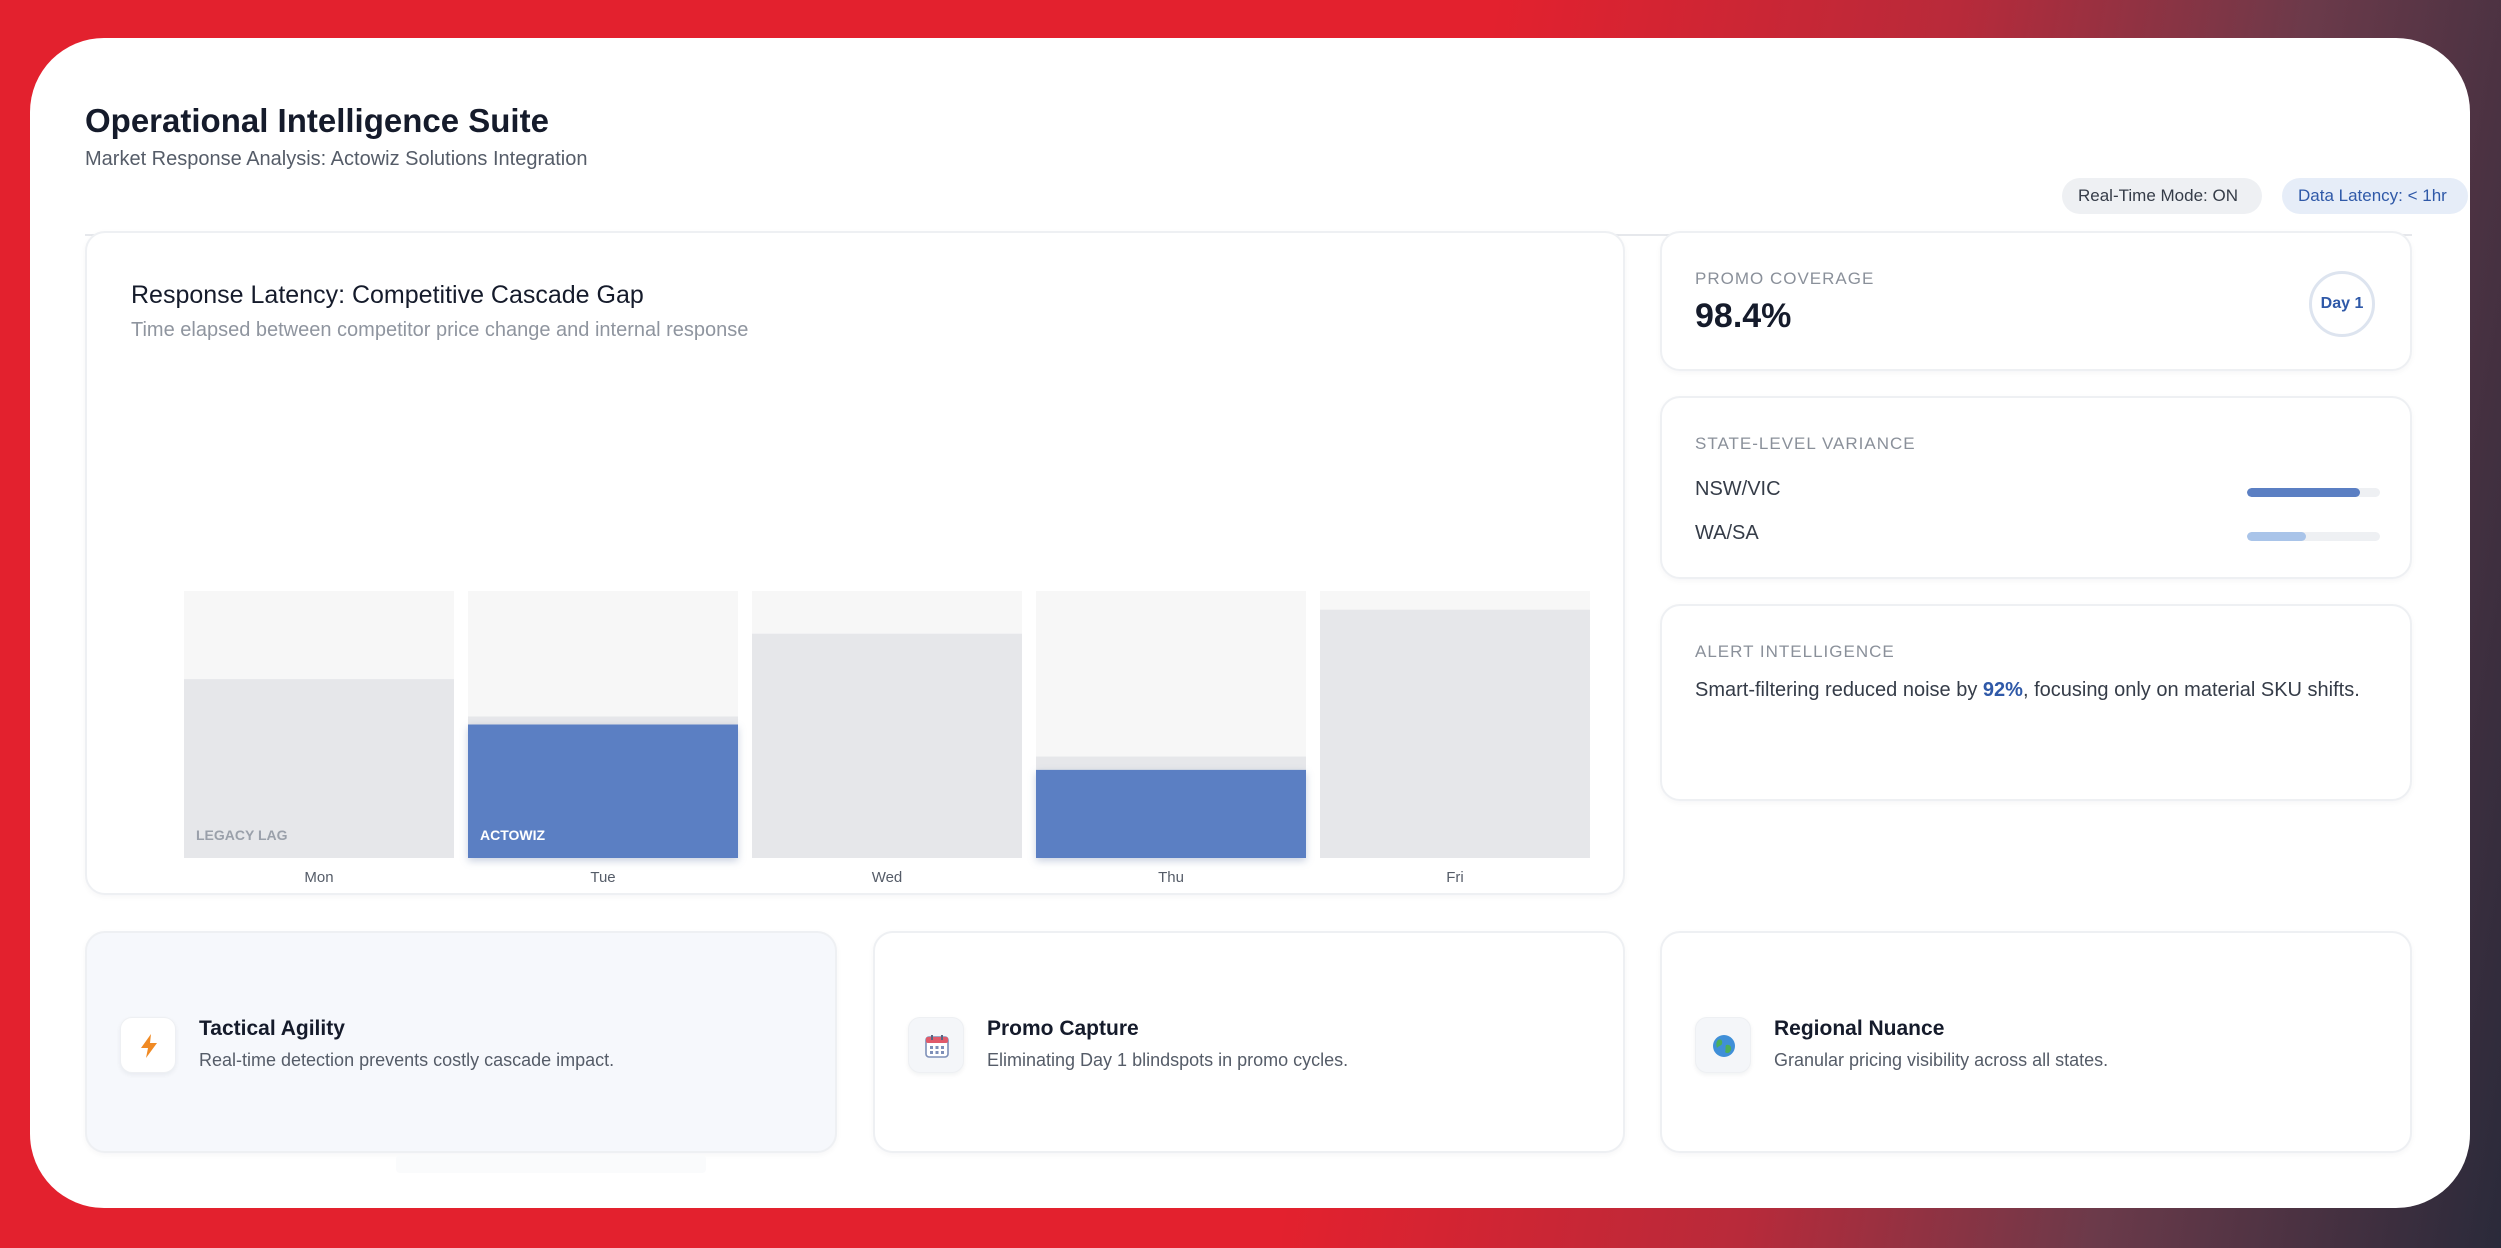 This screenshot has width=2501, height=1248. Describe the element at coordinates (2002, 690) in the screenshot. I see `alert-highlight-value: 92%` at that location.